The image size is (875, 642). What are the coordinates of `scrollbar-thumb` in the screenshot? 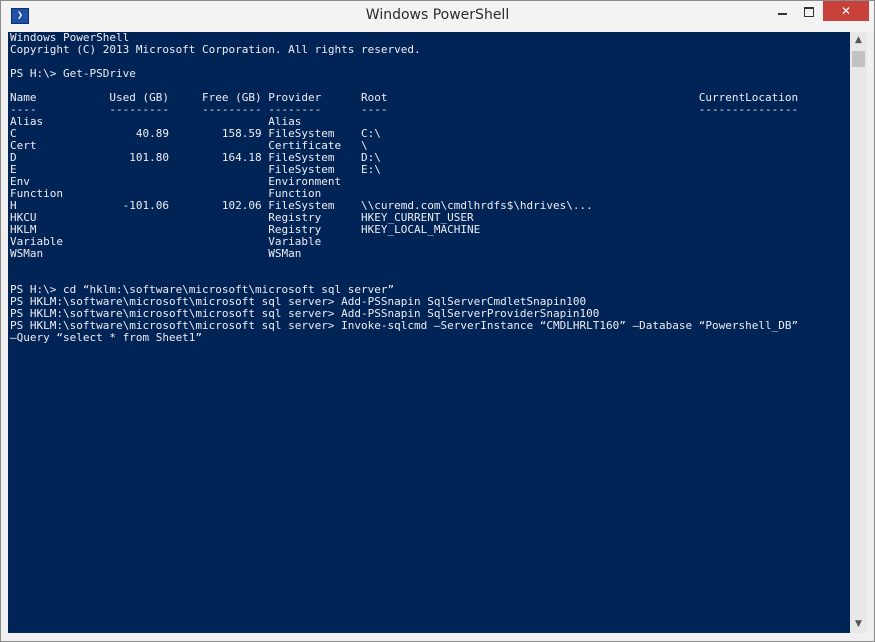 It's located at (858, 59).